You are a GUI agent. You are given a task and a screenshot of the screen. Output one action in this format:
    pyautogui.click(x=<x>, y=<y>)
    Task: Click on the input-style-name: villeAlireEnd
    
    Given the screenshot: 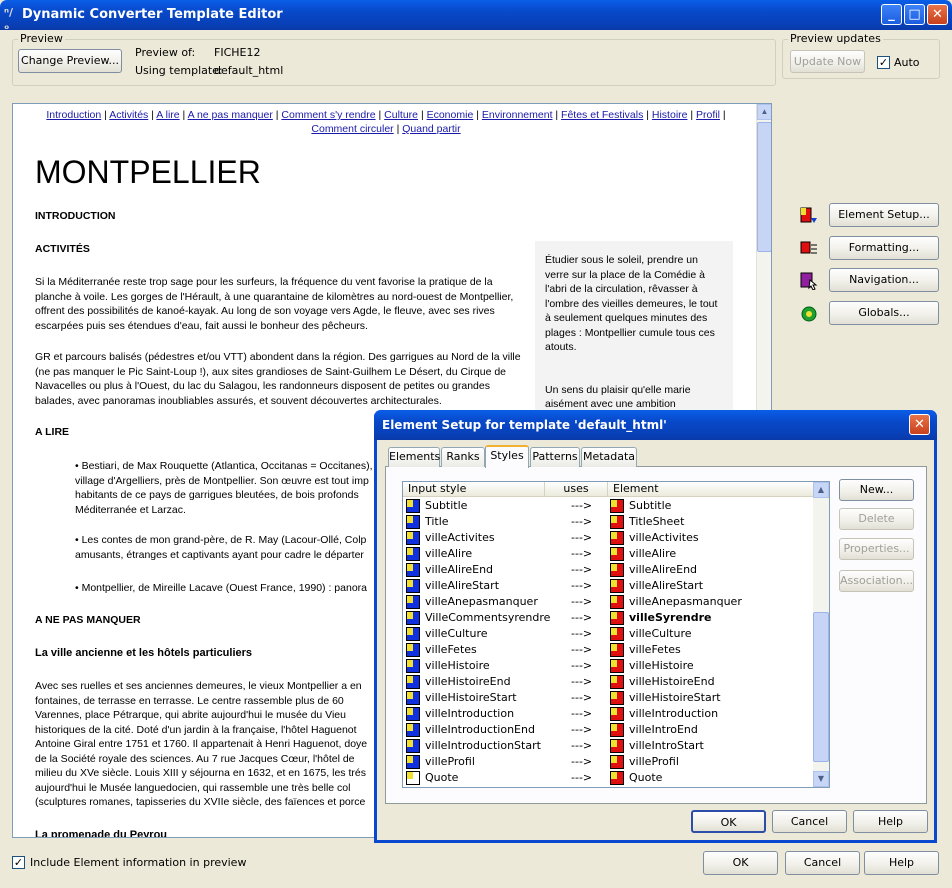 What is the action you would take?
    pyautogui.click(x=459, y=569)
    